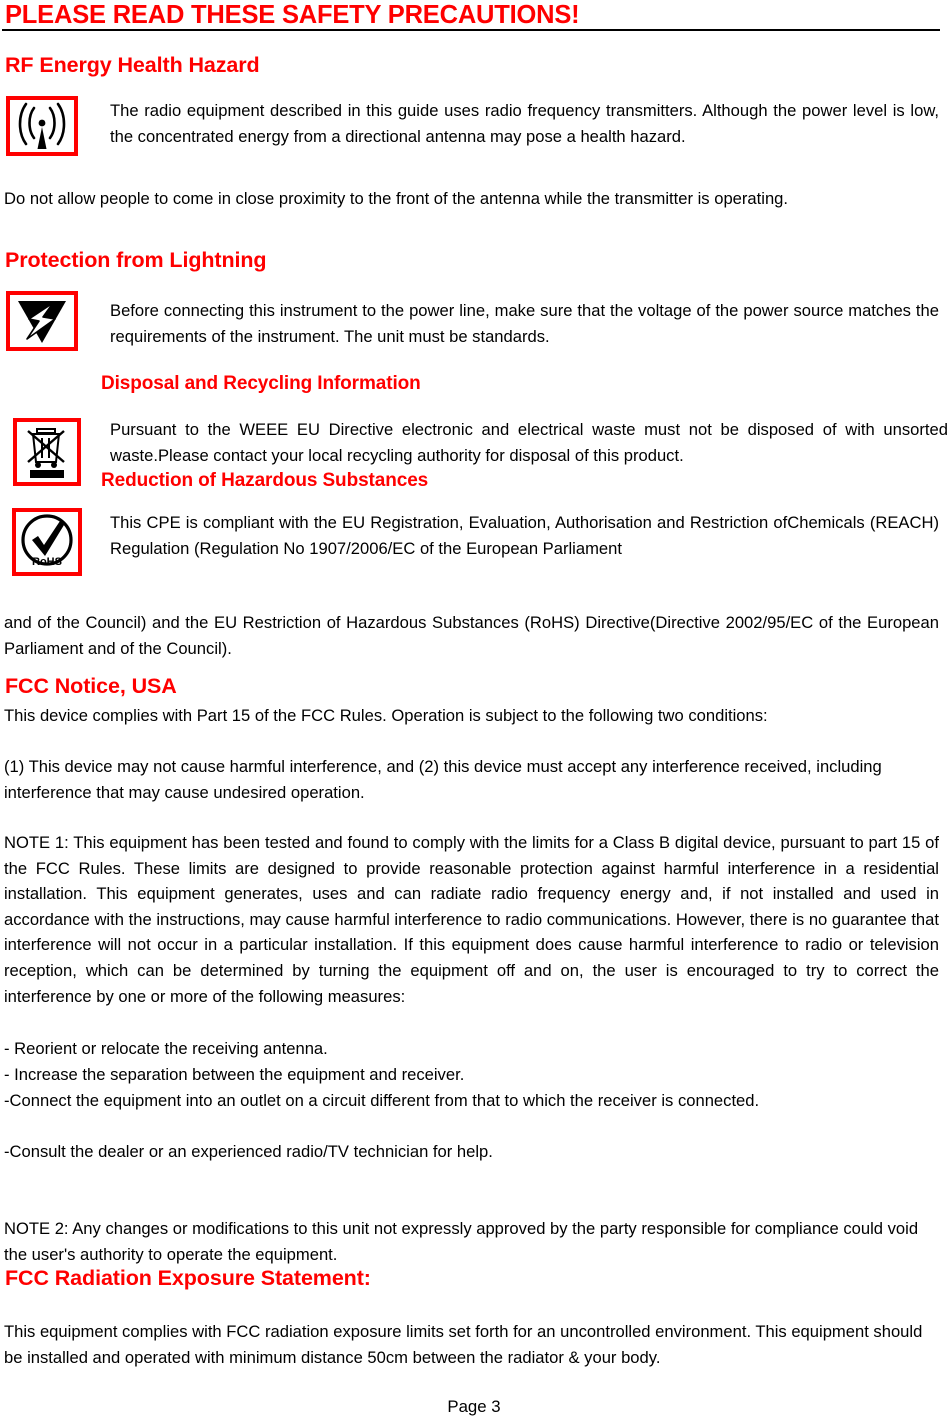  What do you see at coordinates (47, 542) in the screenshot?
I see `rohs-compliance-icon: RoHS` at bounding box center [47, 542].